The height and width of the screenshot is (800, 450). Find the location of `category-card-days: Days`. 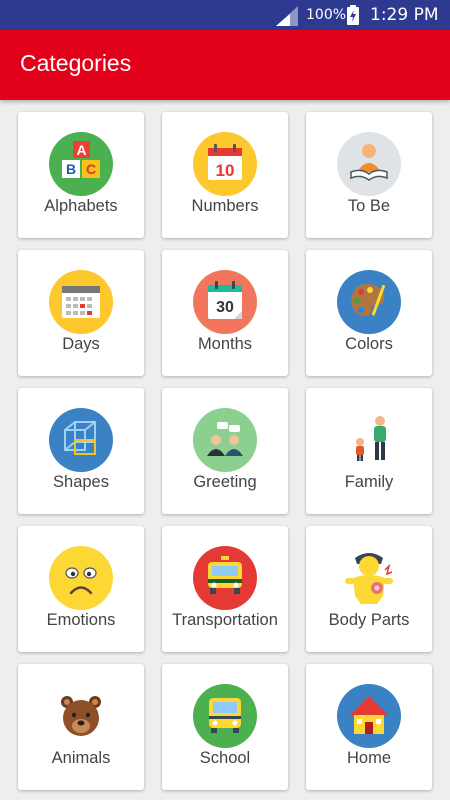

category-card-days: Days is located at coordinates (81, 313).